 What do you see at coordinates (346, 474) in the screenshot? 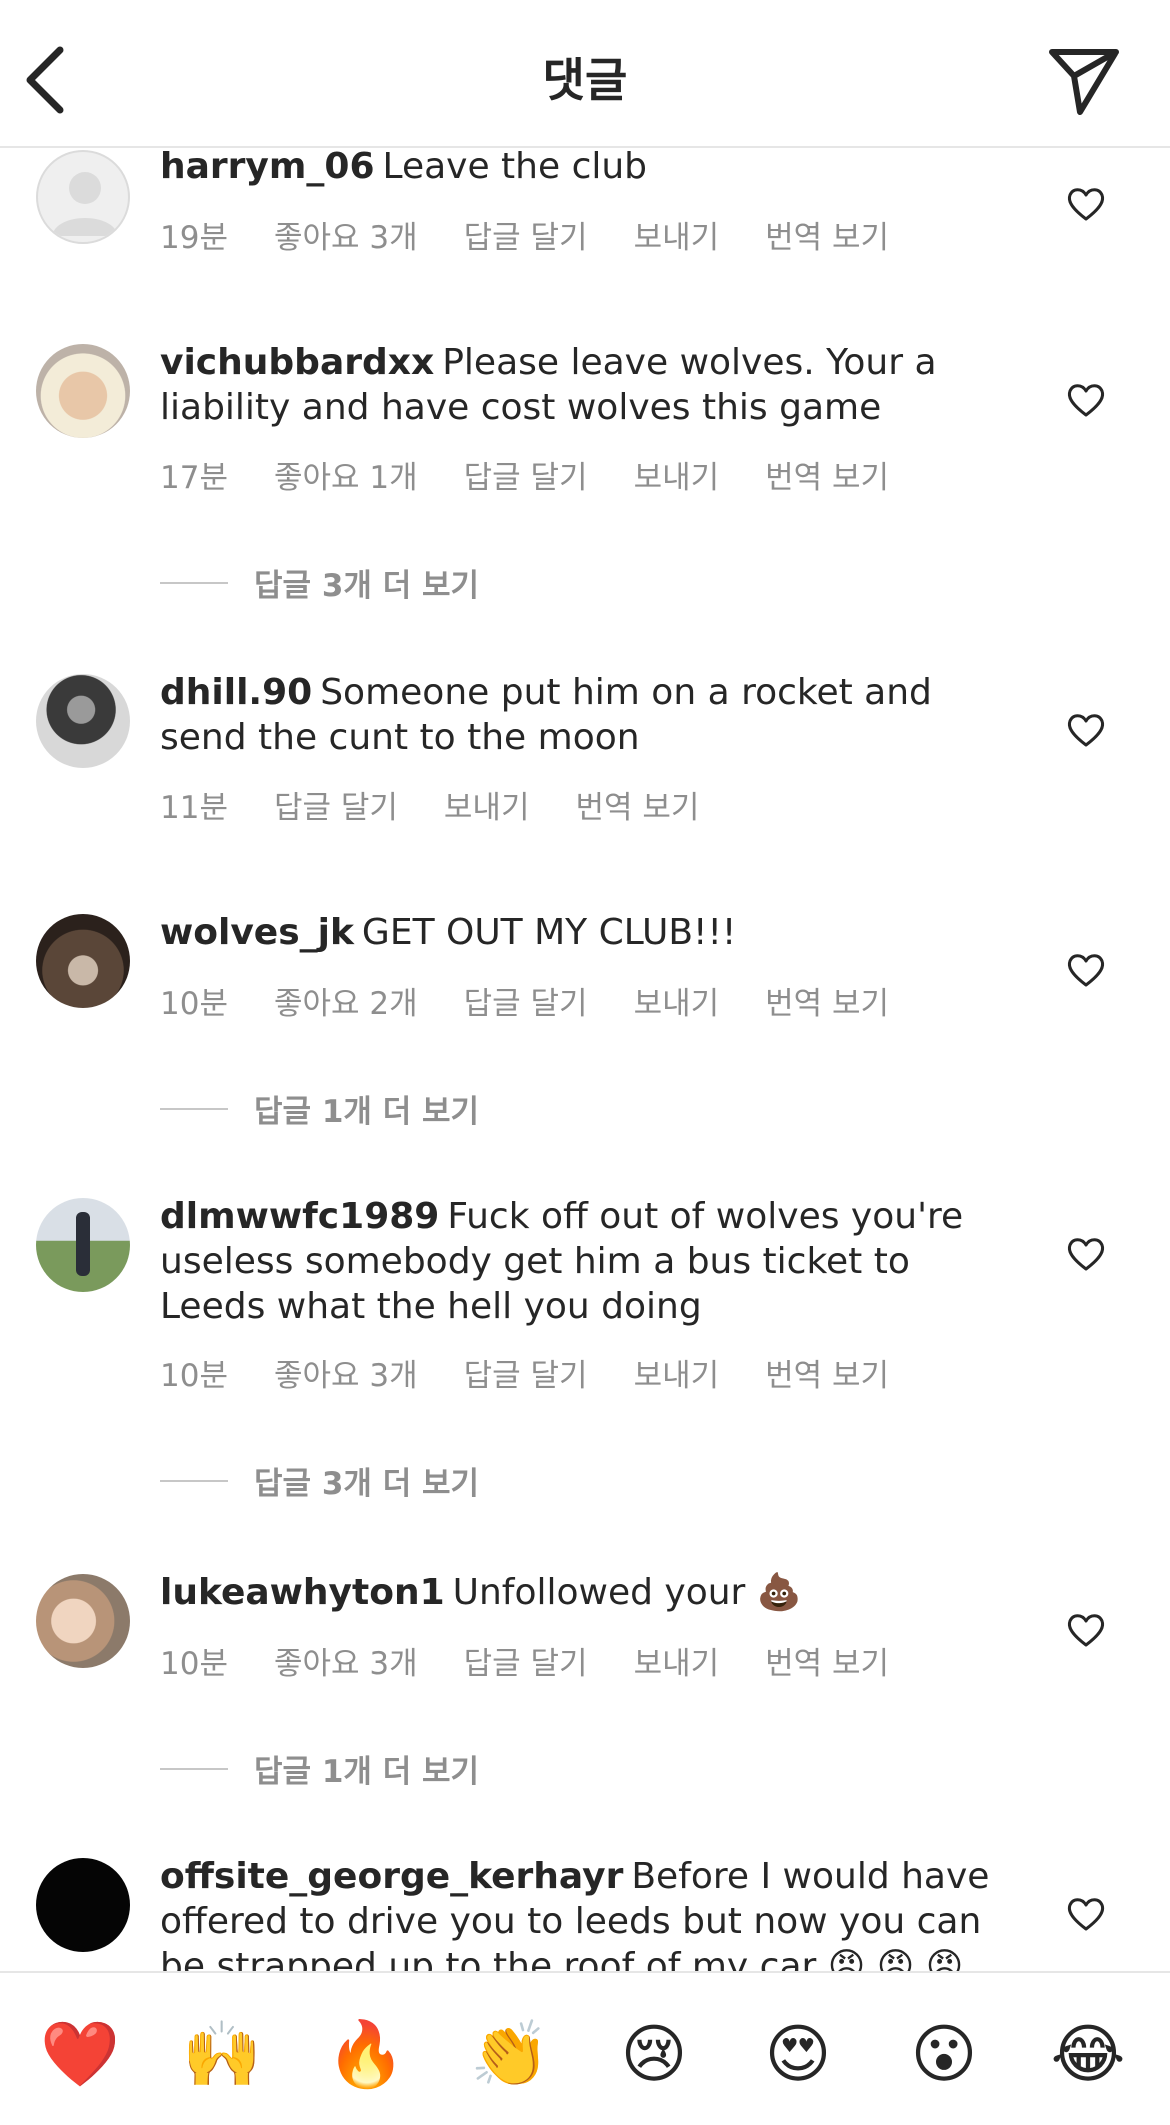
I see `likes-count: 좋아요 1개` at bounding box center [346, 474].